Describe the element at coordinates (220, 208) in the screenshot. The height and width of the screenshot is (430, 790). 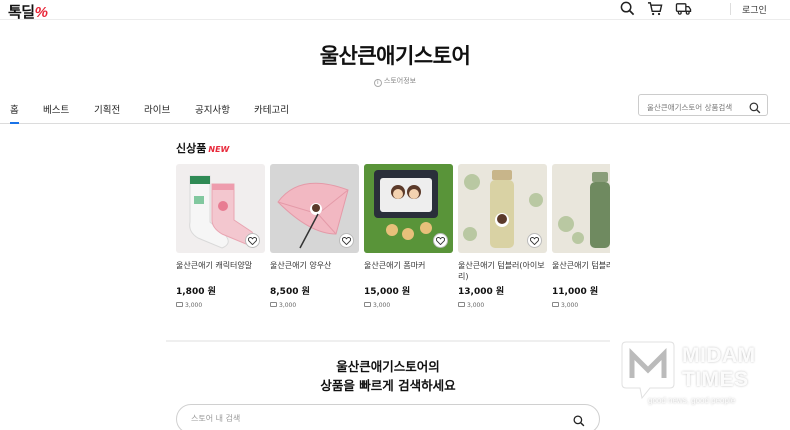
I see `product-image-socks` at that location.